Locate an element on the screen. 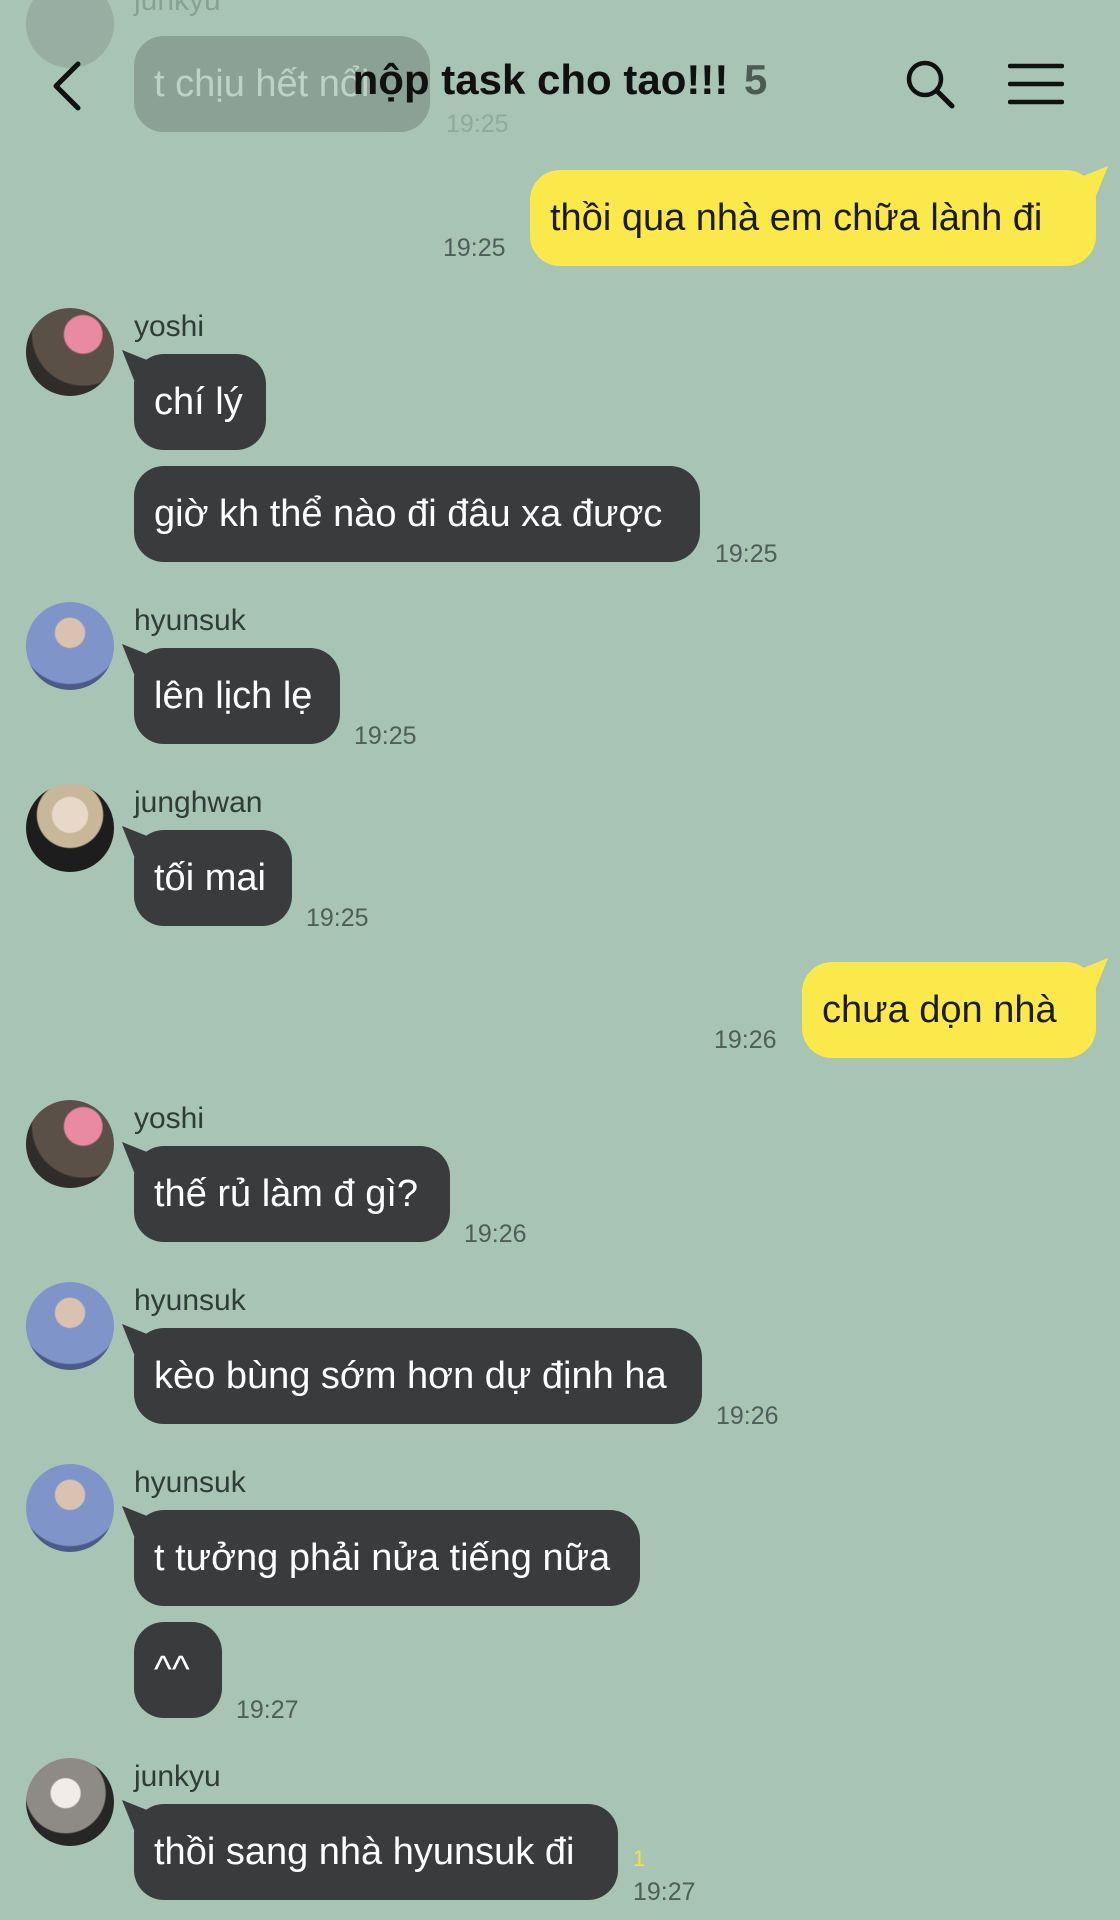  message-bubble: giờ kh thể nào đi đâu xa được is located at coordinates (417, 514).